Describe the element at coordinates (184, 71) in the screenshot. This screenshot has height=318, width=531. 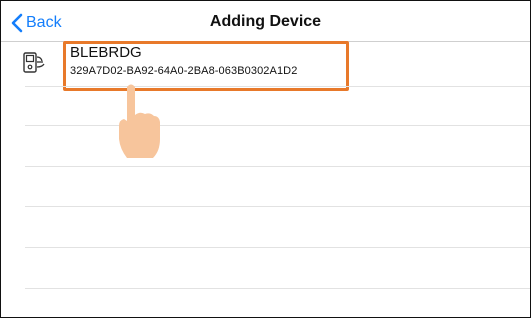
I see `device-uuid: 329A7D02-BA92-64A0-2BA8-063B0302A1D2` at that location.